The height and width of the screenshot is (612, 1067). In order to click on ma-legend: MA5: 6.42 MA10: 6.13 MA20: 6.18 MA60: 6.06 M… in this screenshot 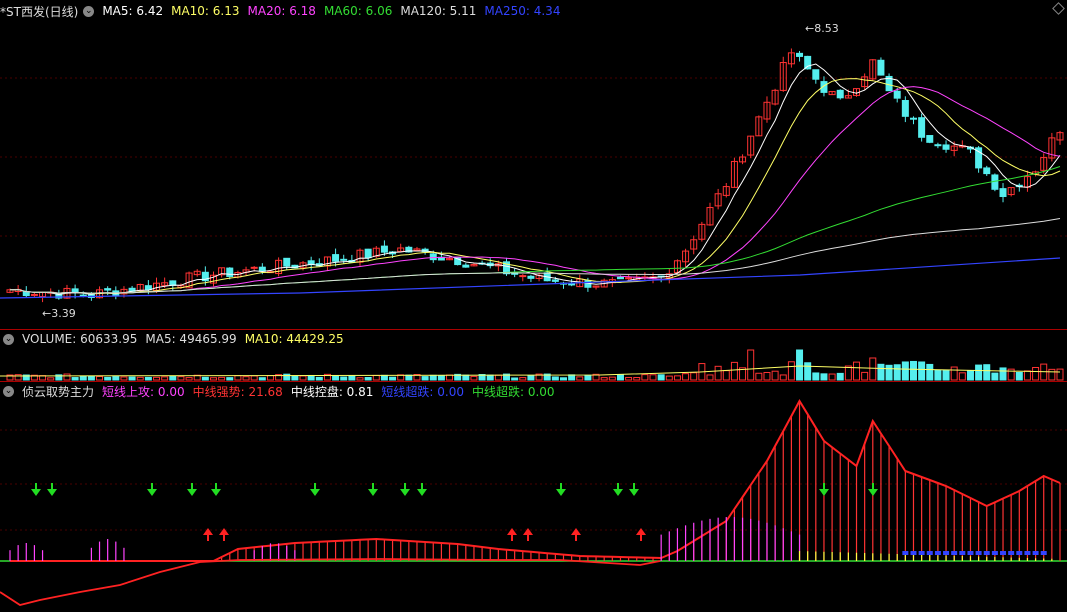, I will do `click(335, 11)`.